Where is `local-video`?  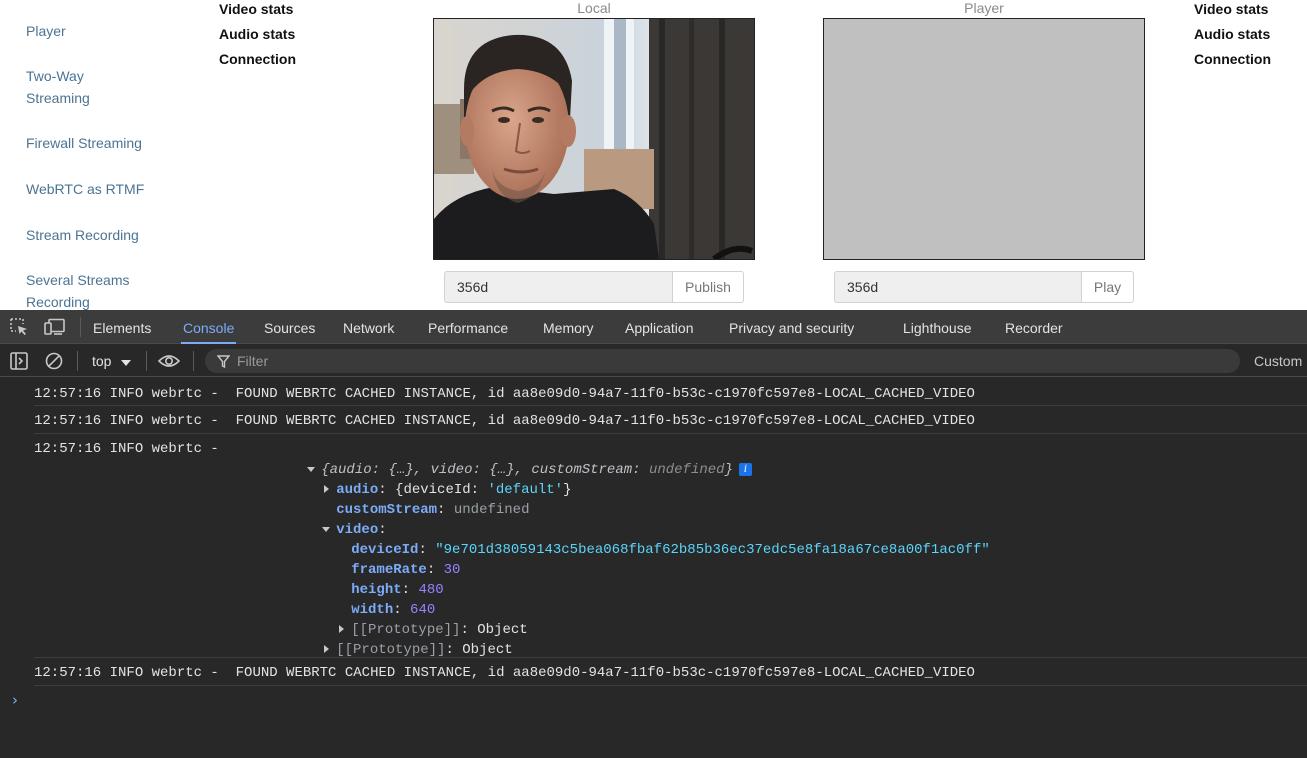
local-video is located at coordinates (594, 139).